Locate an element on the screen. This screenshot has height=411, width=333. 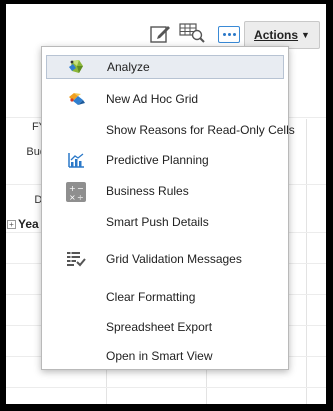
menu-item-grid-validation-messages: Grid Validation Messages is located at coordinates (165, 259).